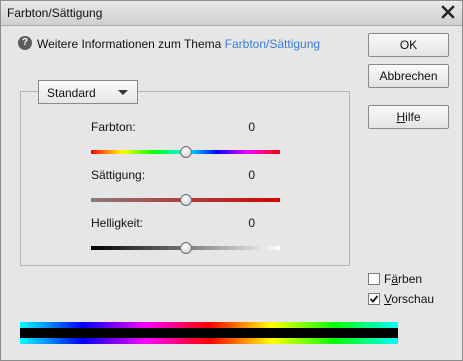 Image resolution: width=463 pixels, height=361 pixels. Describe the element at coordinates (55, 13) in the screenshot. I see `dialog-title: Farbton/Sättigung` at that location.